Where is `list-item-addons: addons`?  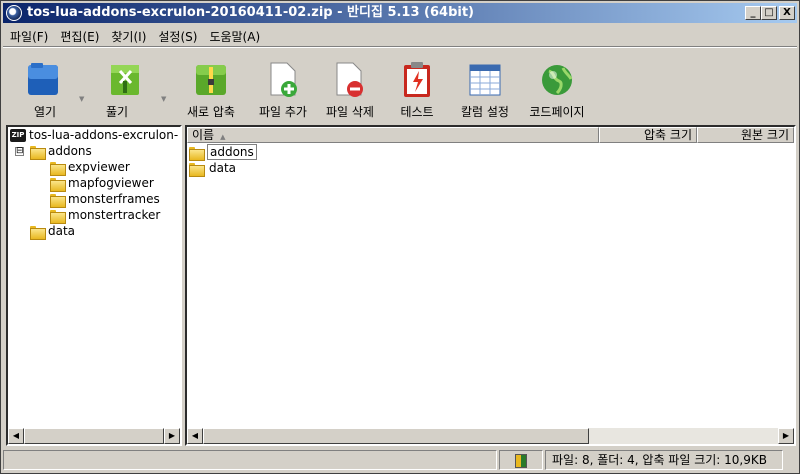
list-item-addons: addons is located at coordinates (223, 152).